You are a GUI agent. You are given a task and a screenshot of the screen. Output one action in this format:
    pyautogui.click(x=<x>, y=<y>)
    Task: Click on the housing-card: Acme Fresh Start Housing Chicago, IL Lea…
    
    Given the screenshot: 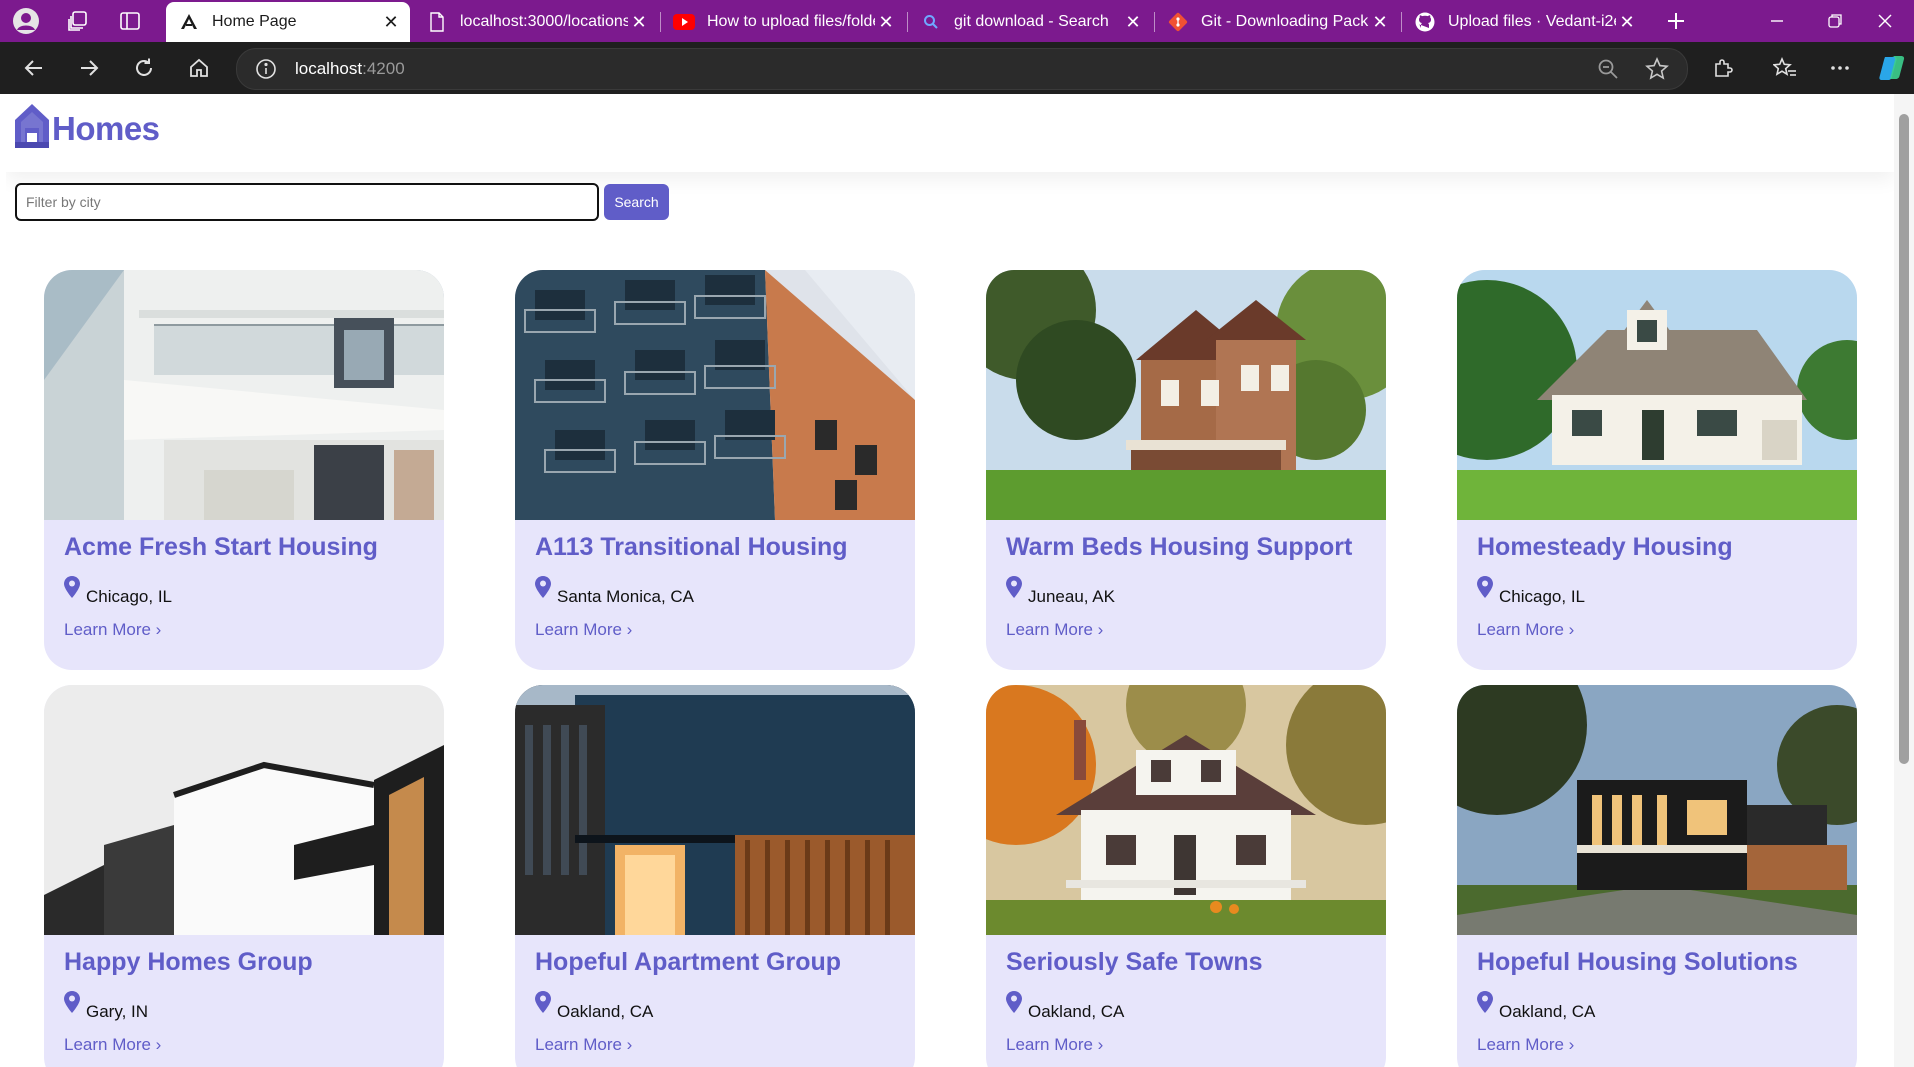 What is the action you would take?
    pyautogui.click(x=244, y=470)
    